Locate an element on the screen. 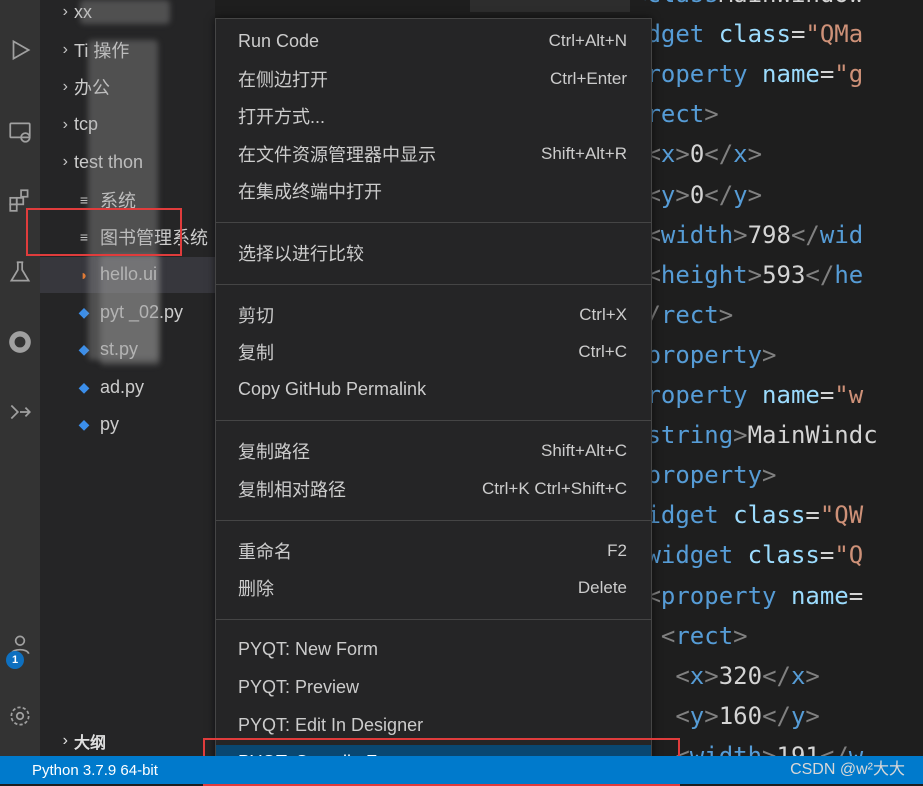  menu-item: 选择以进行比较 is located at coordinates (433, 253).